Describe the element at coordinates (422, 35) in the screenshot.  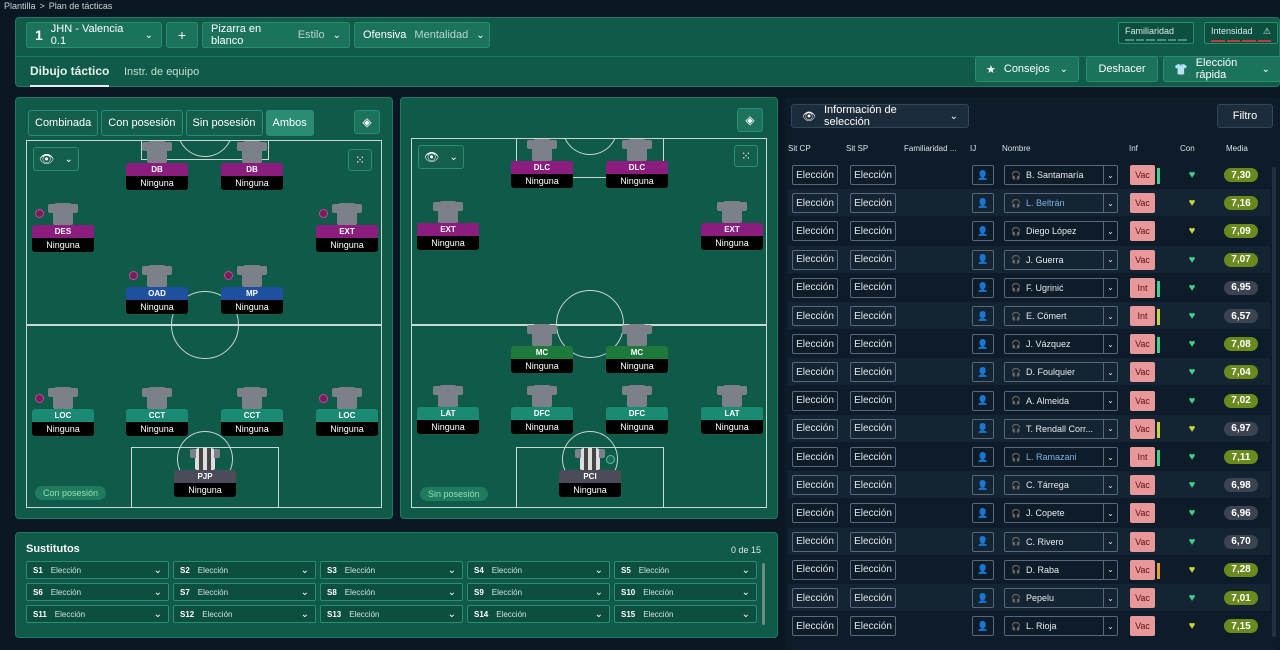
I see `mentality-selector: Ofensiva Mentalidad ⌄` at that location.